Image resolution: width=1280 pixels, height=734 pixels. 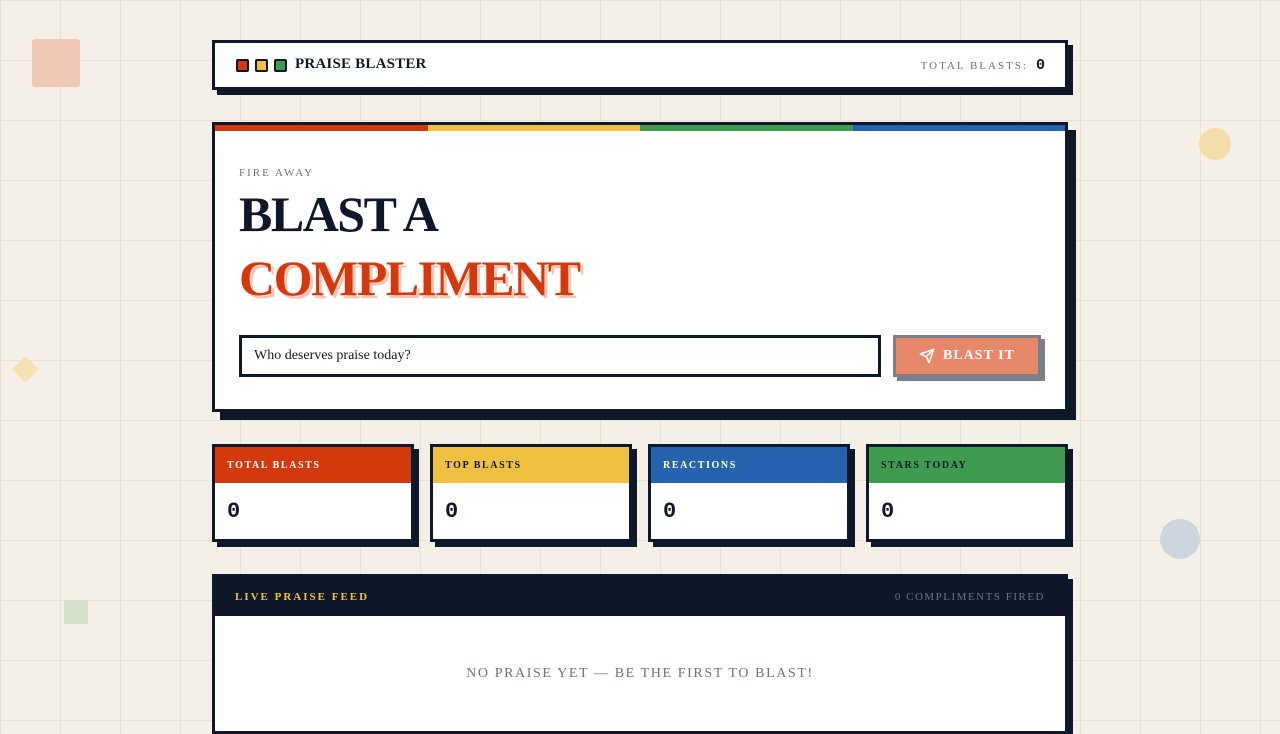 What do you see at coordinates (979, 355) in the screenshot?
I see `blast-button-label: BLAST IT` at bounding box center [979, 355].